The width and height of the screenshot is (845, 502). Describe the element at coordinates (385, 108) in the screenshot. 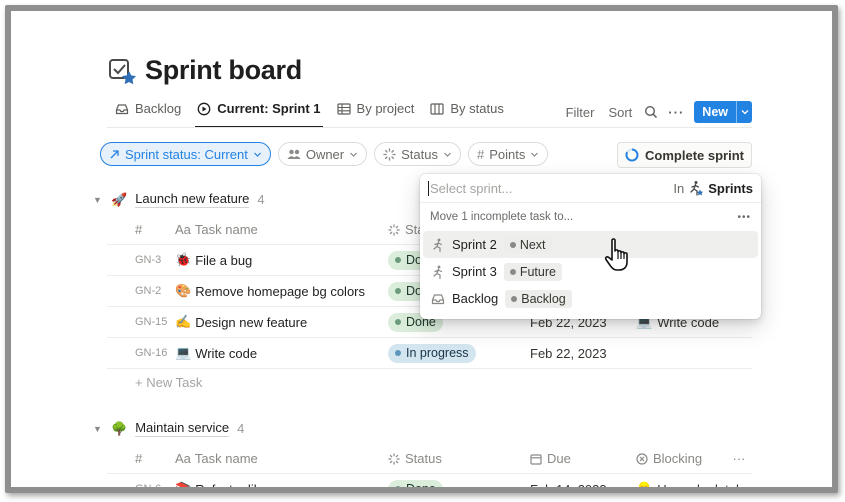

I see `tab-label: By project` at that location.